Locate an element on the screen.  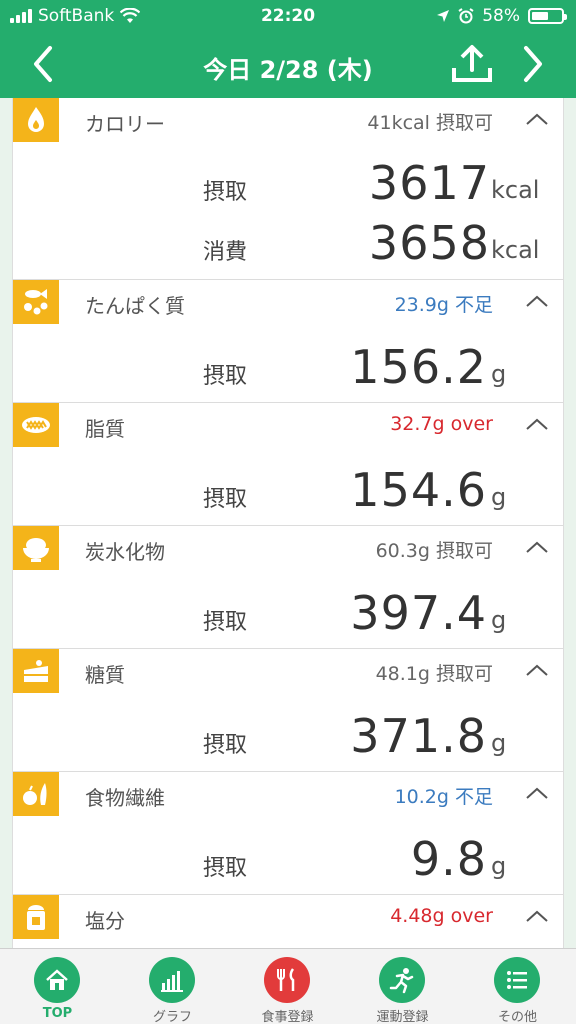
section-header: 食物繊維 10.2g 不足 is located at coordinates (288, 794).